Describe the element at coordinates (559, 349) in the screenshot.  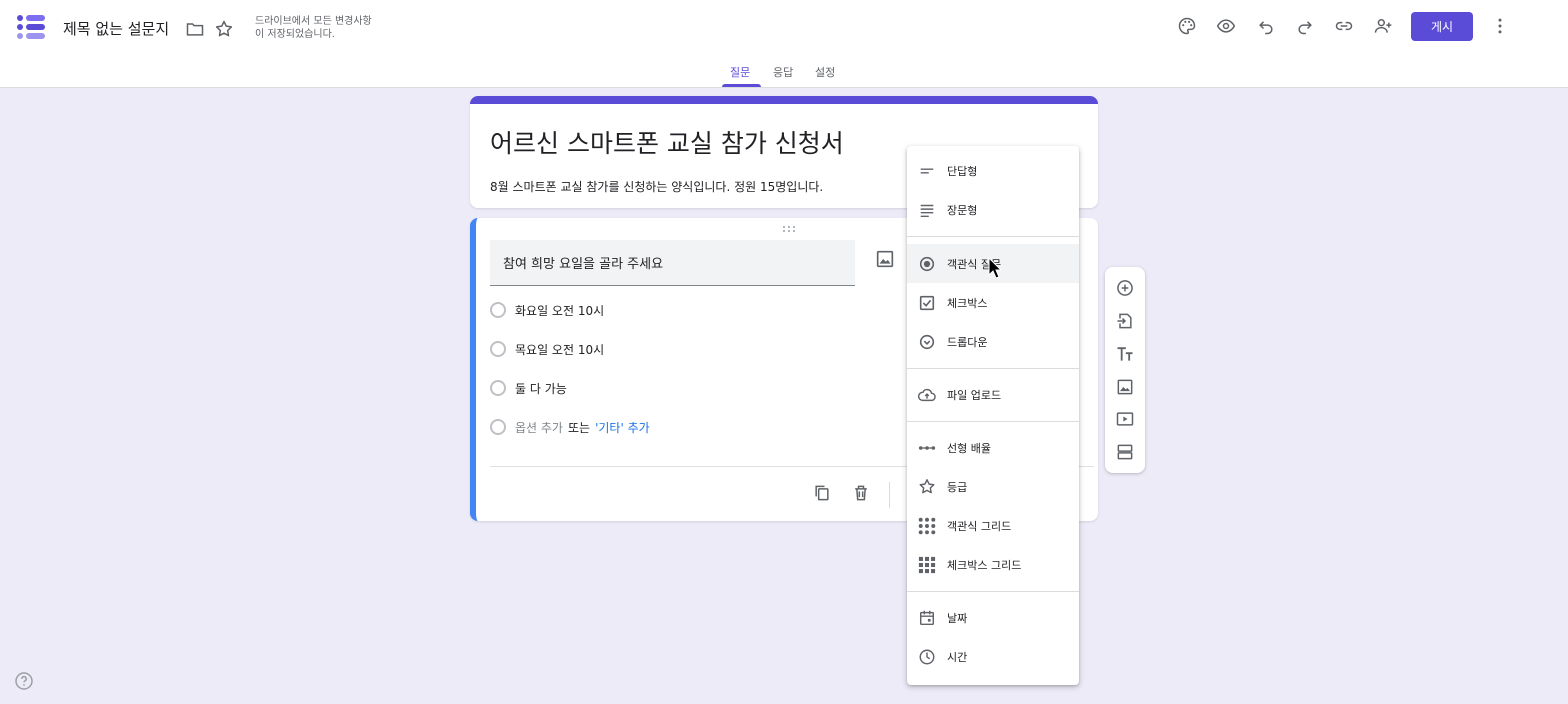
I see `option-label: 목요일 오전 10시` at that location.